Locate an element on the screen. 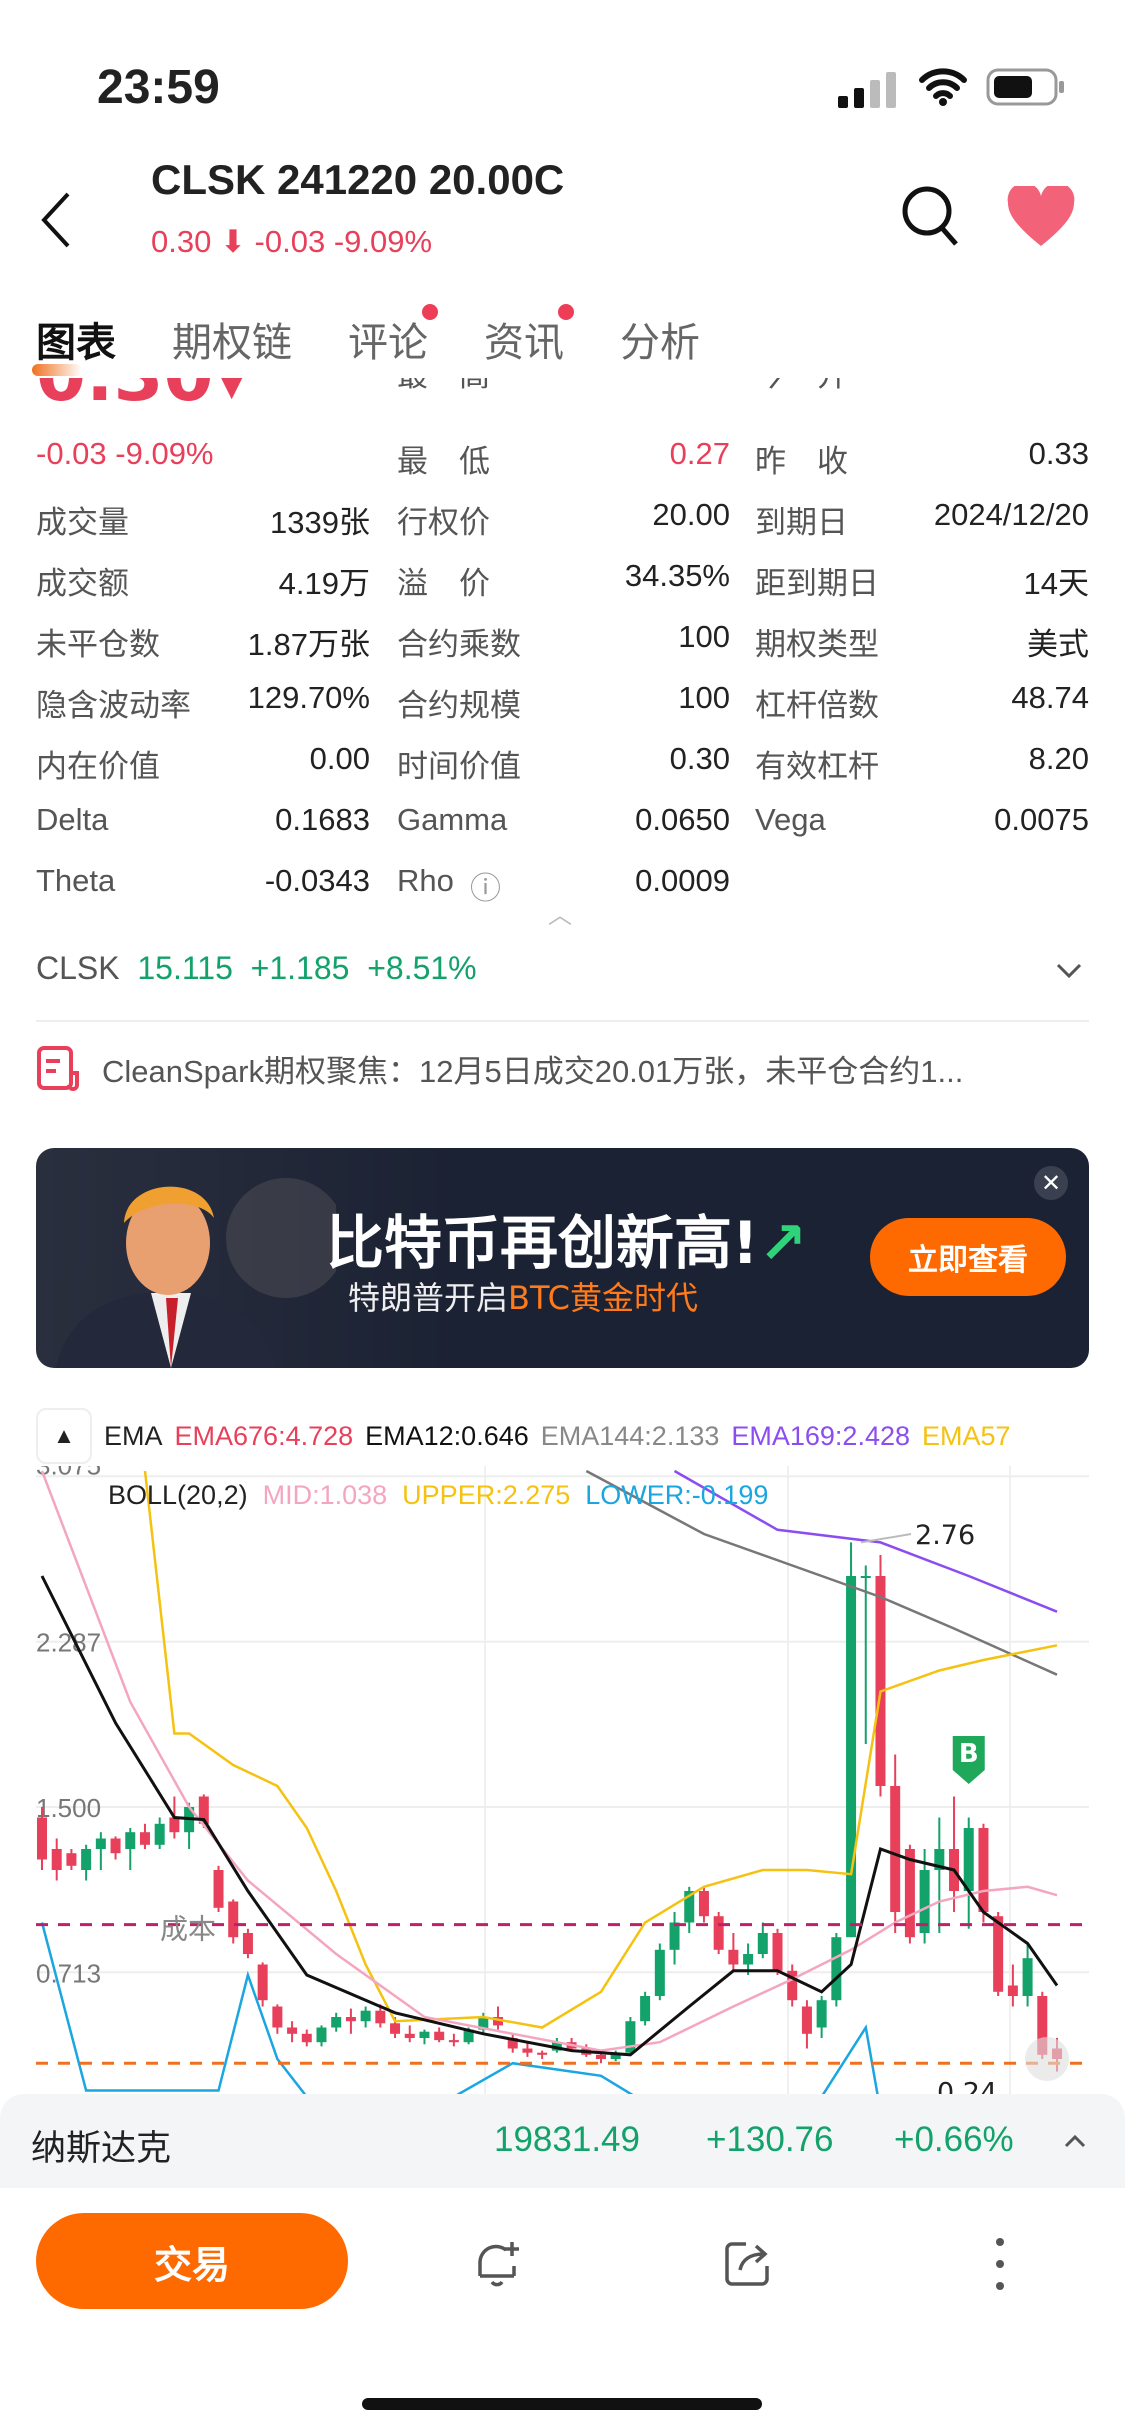 Image resolution: width=1125 pixels, height=2436 pixels. stat-value: 1.87万张 is located at coordinates (308, 644).